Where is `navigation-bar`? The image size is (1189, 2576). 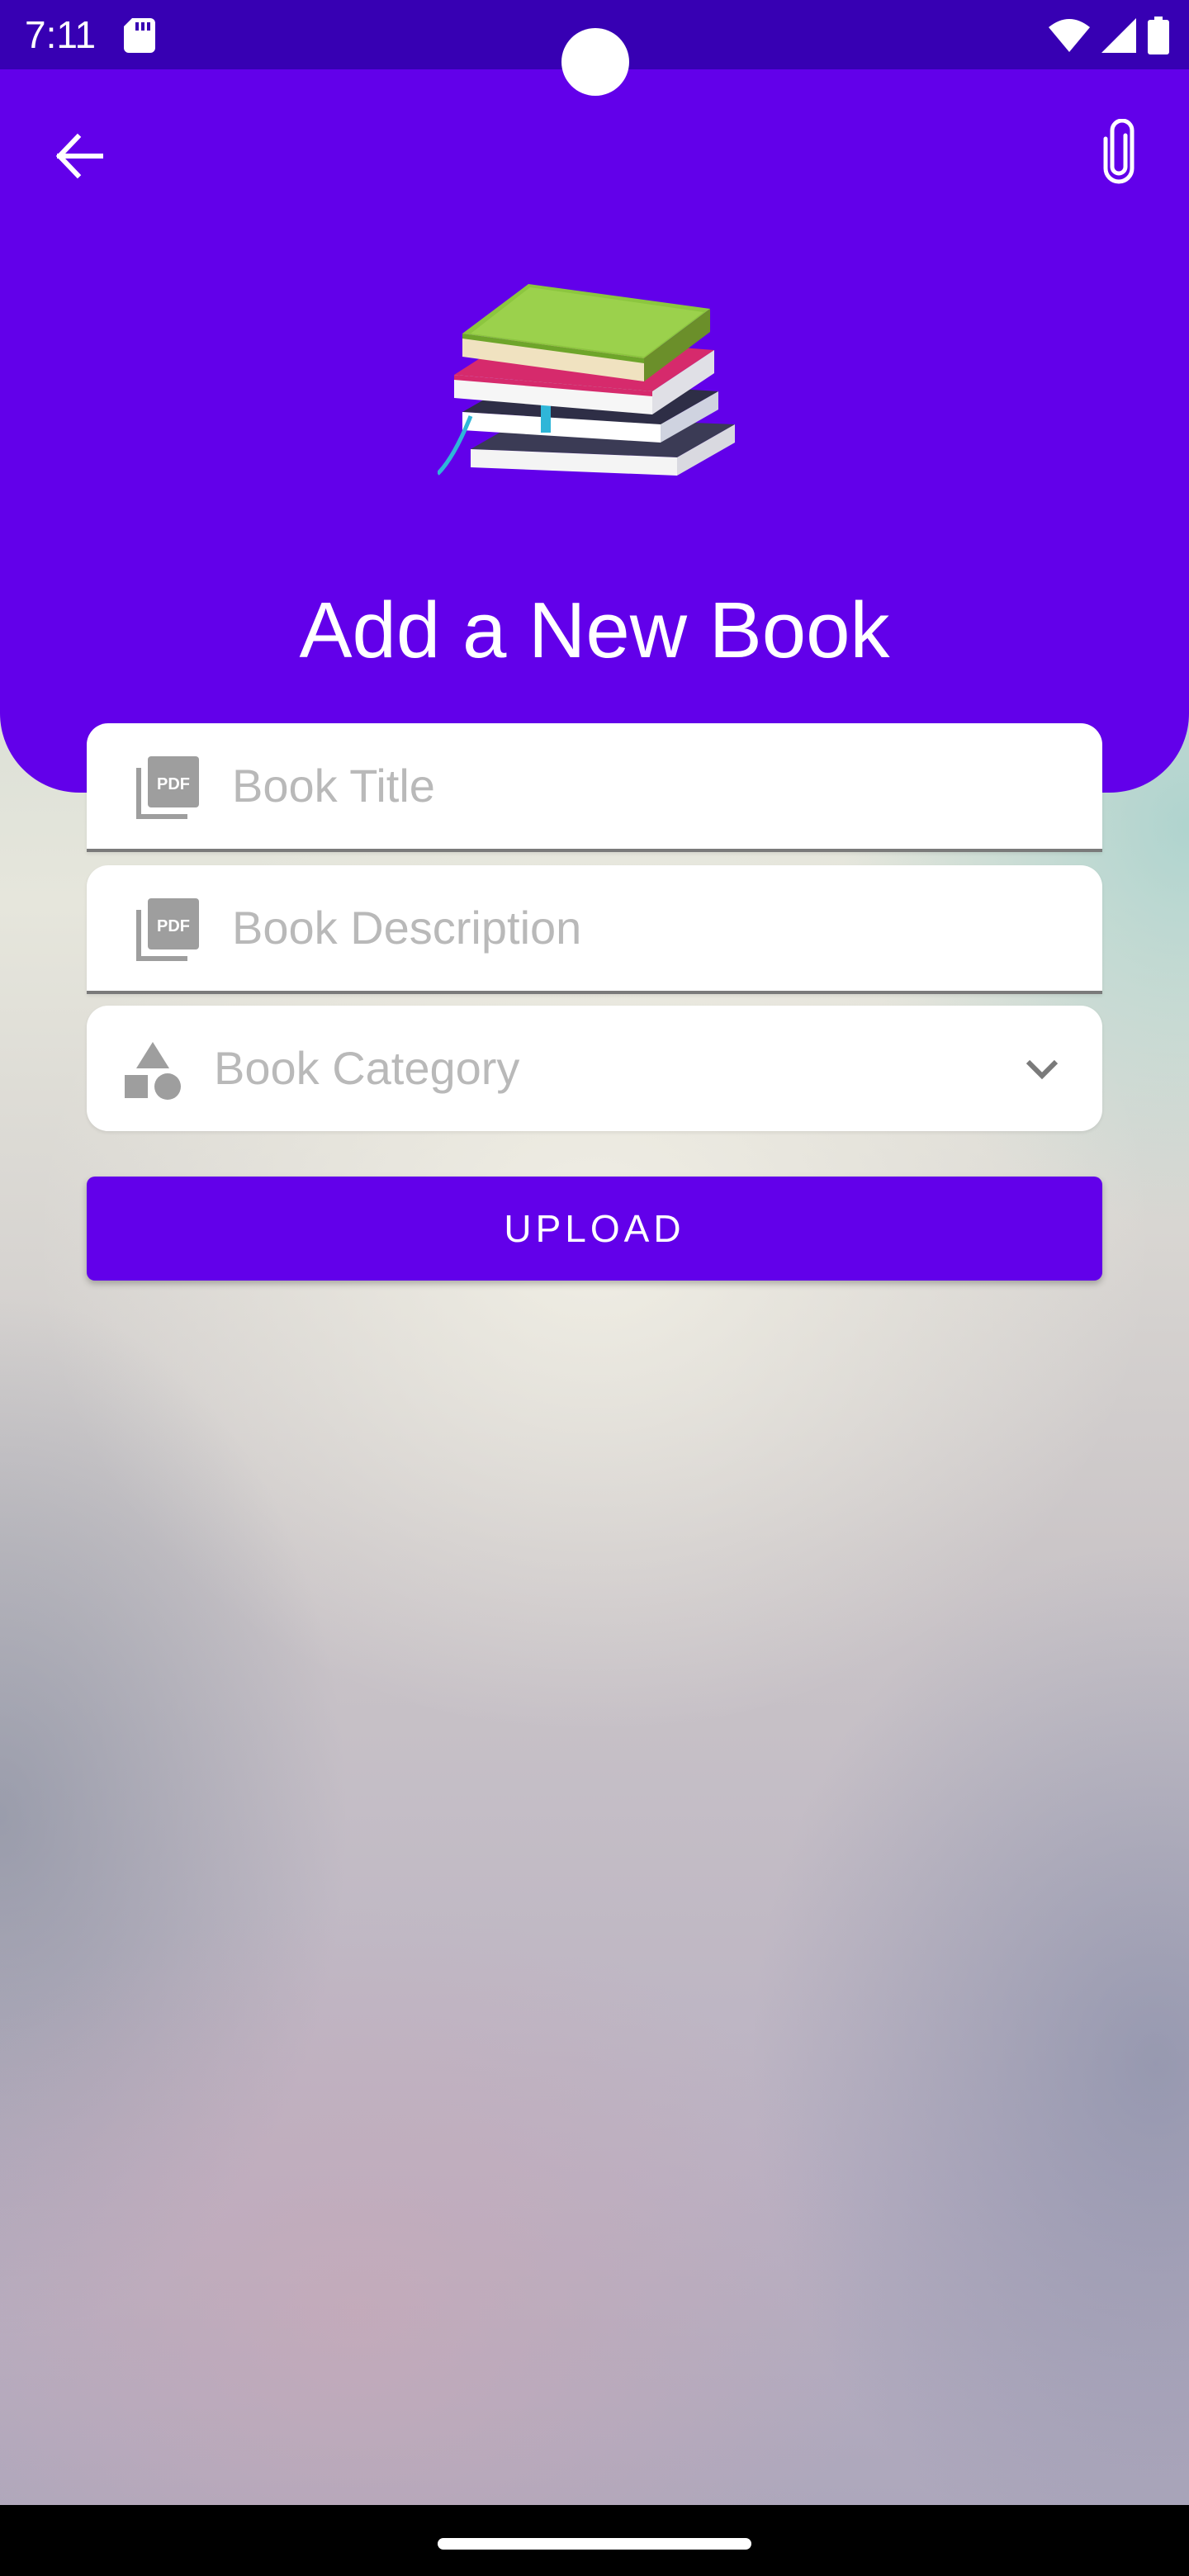 navigation-bar is located at coordinates (594, 2540).